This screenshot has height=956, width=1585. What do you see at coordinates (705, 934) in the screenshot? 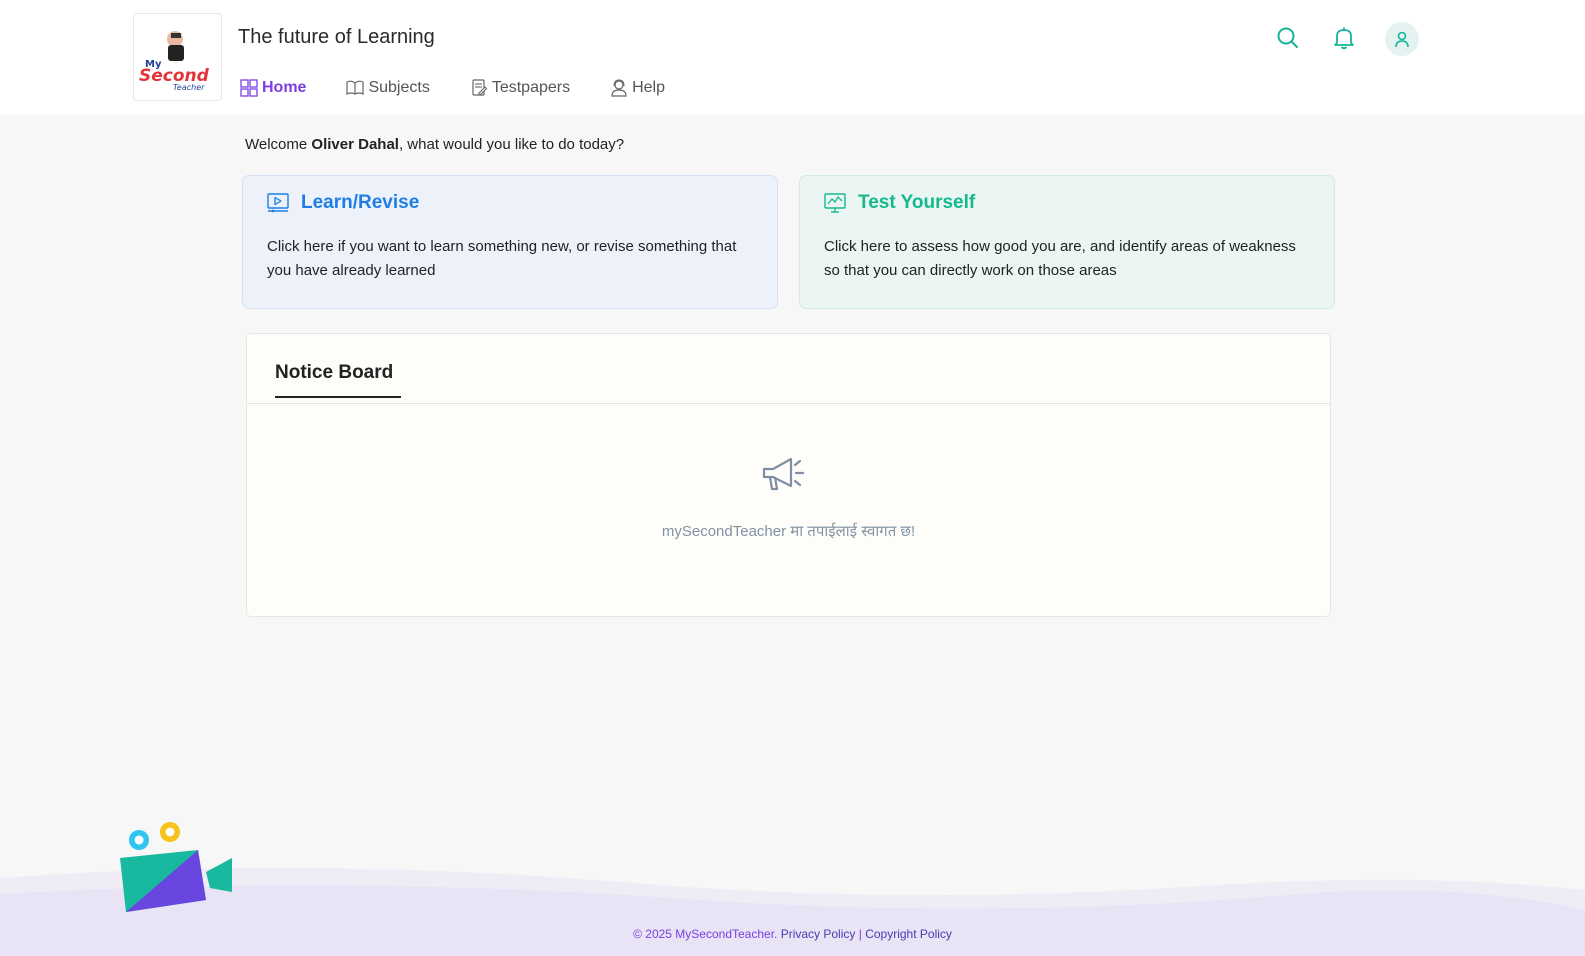
I see `footer-copyright: © 2025 MySecondTeacher.` at bounding box center [705, 934].